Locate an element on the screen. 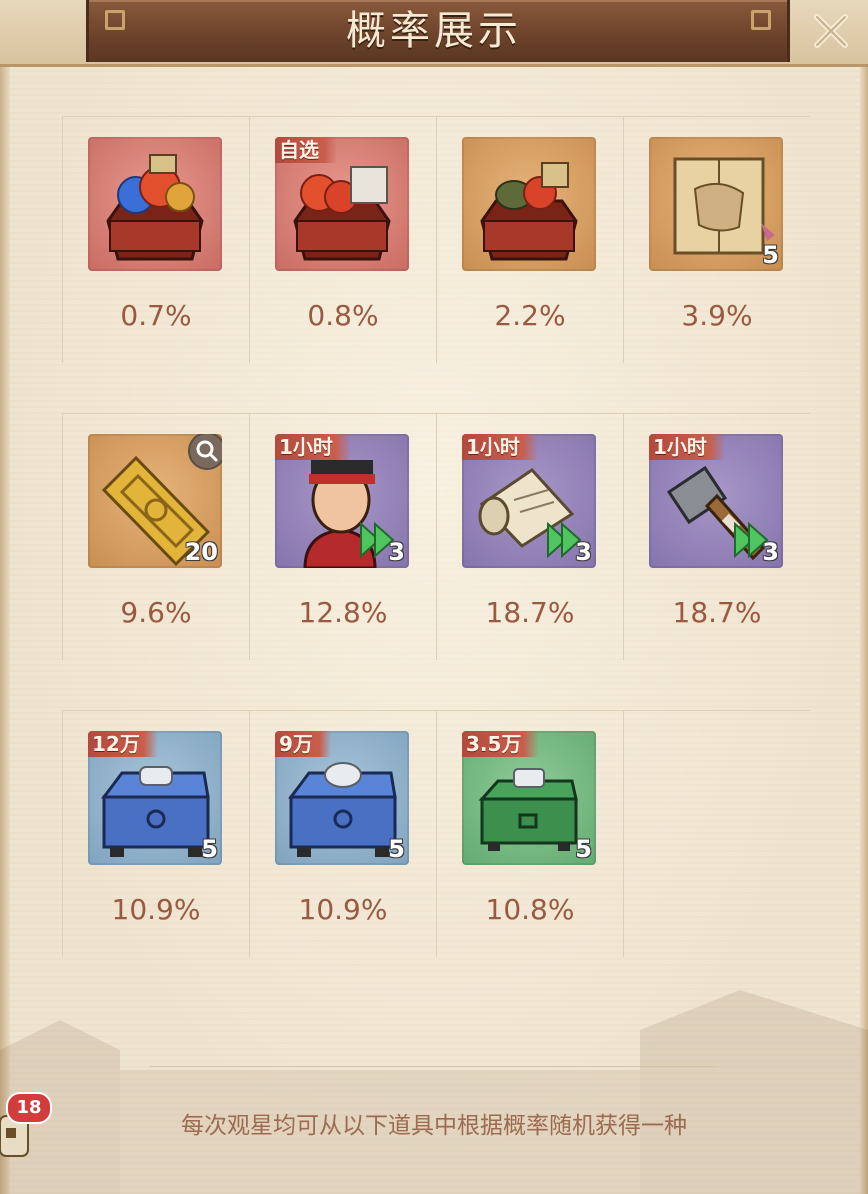 This screenshot has width=868, height=1194. magnify-button is located at coordinates (205, 452).